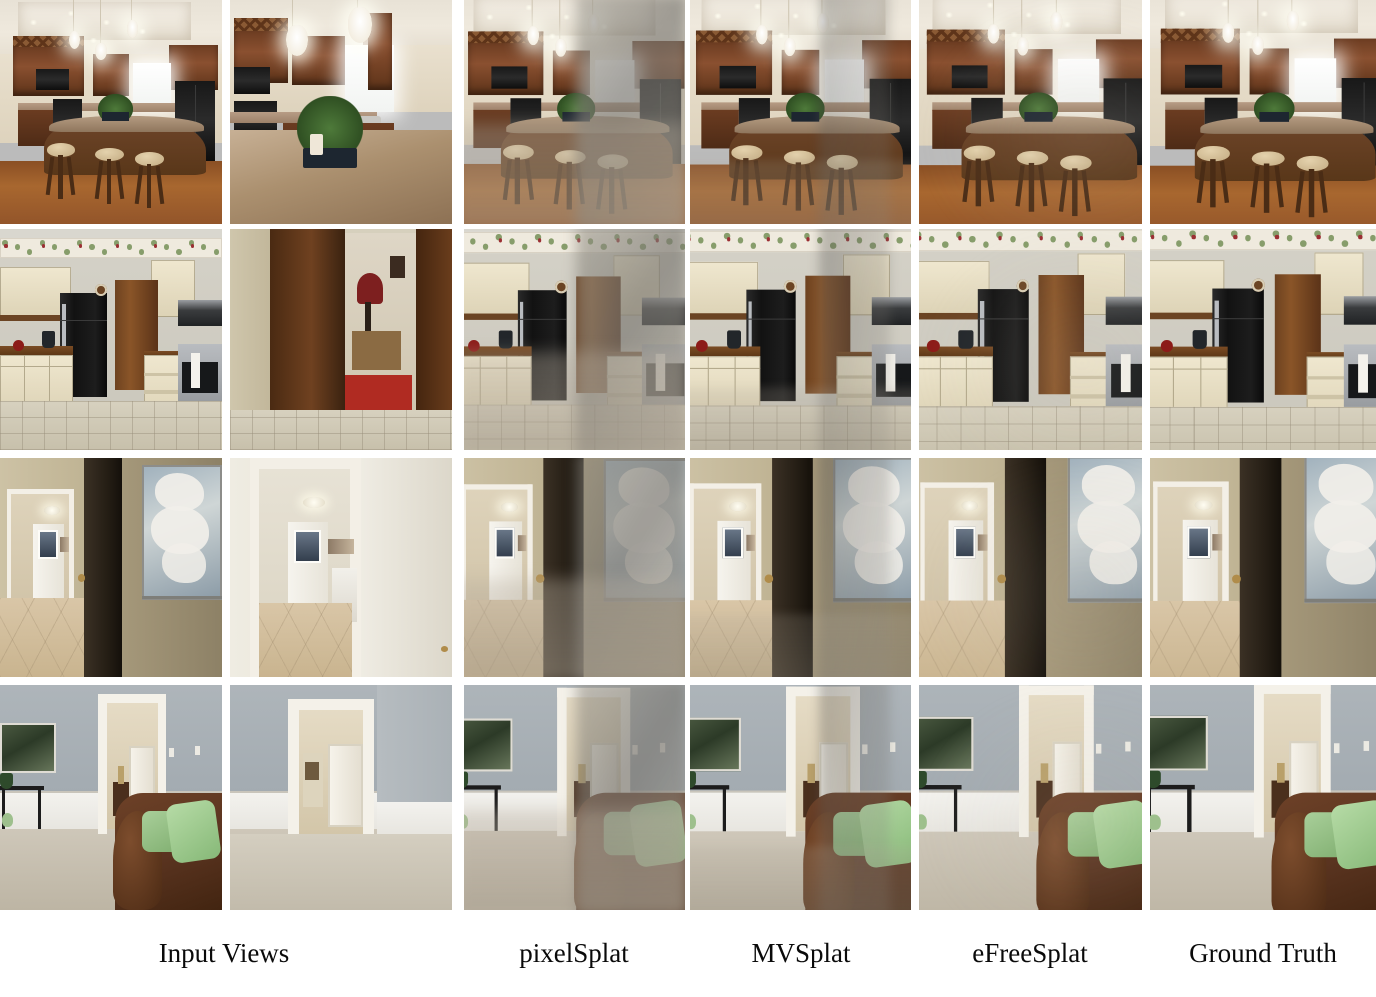  I want to click on grid-cell-r1-c6, so click(1263, 112).